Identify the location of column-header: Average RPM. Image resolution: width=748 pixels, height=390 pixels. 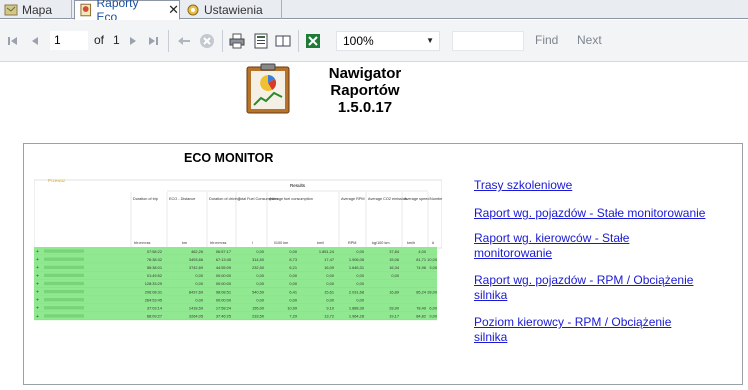
(353, 199).